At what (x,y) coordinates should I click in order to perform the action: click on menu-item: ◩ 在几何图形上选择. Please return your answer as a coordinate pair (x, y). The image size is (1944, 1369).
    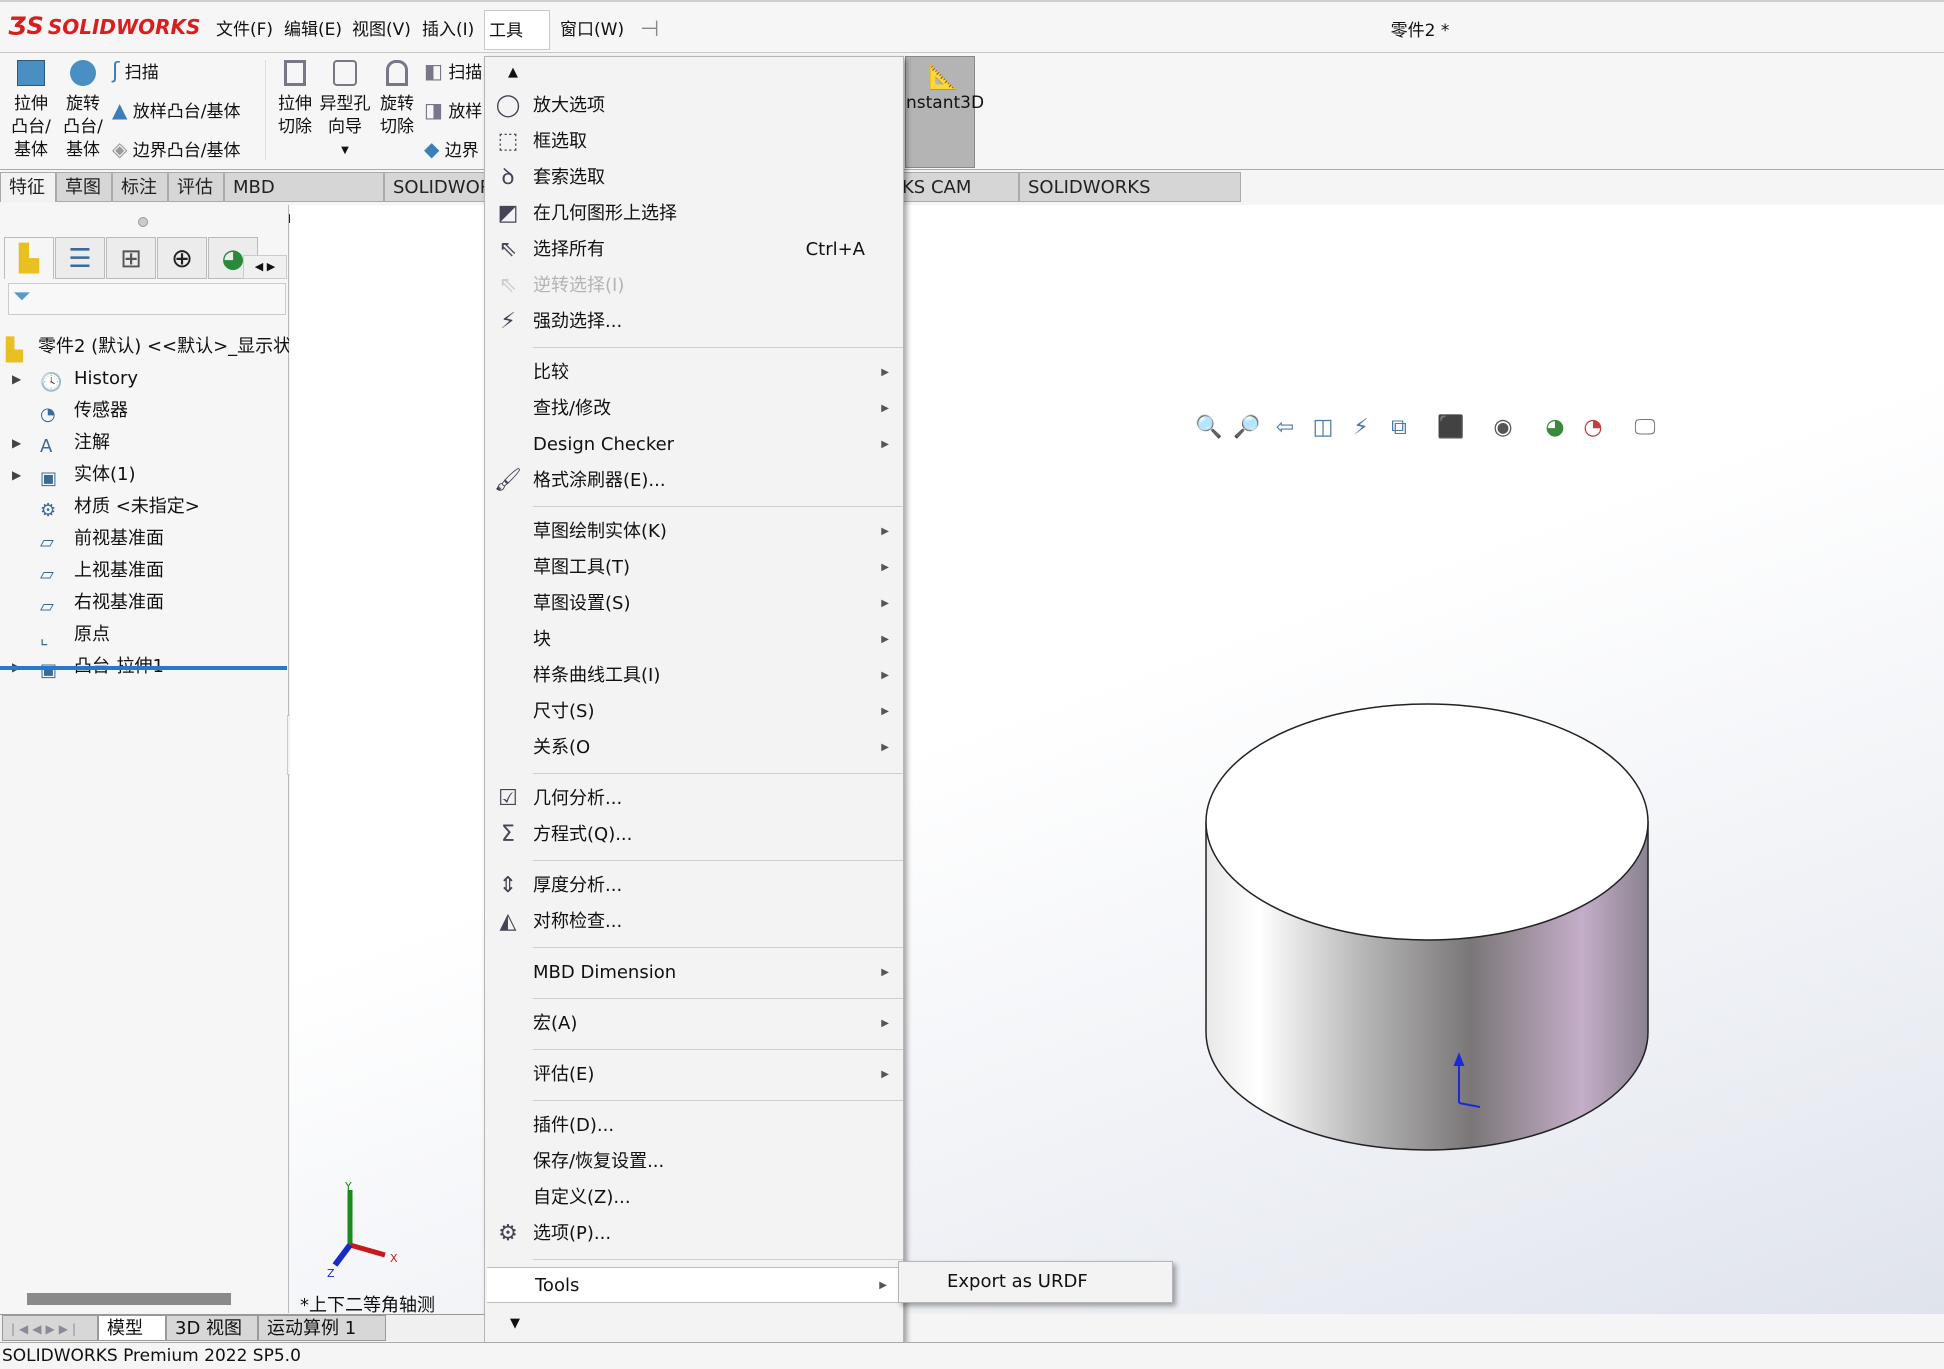
    Looking at the image, I should click on (694, 214).